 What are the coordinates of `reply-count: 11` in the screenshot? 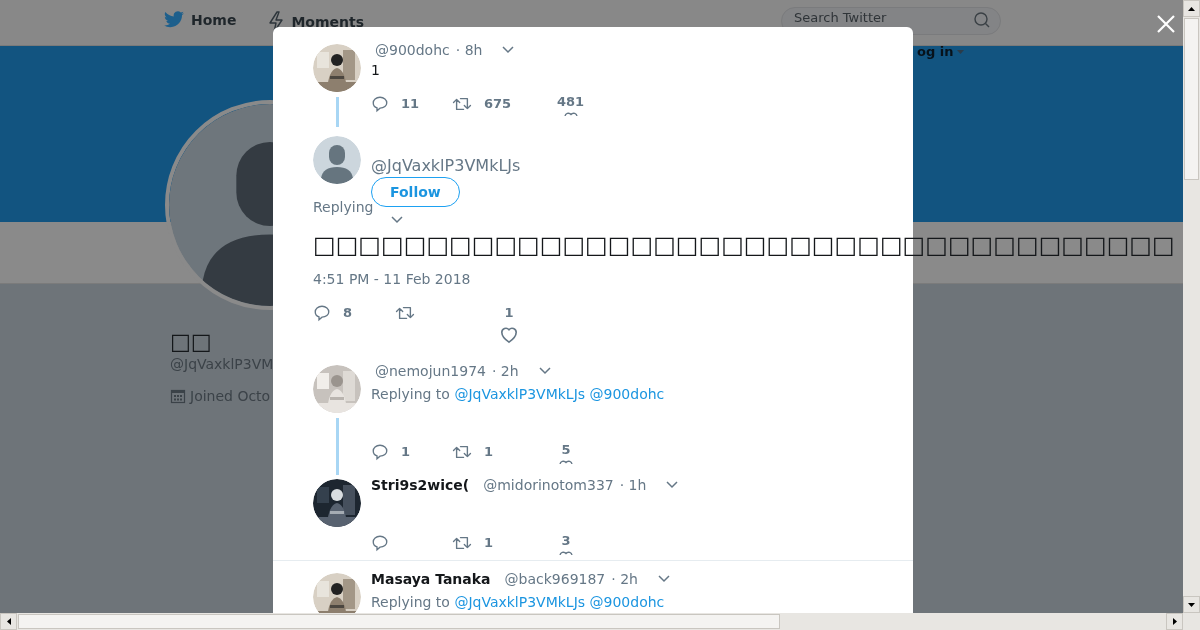 It's located at (410, 104).